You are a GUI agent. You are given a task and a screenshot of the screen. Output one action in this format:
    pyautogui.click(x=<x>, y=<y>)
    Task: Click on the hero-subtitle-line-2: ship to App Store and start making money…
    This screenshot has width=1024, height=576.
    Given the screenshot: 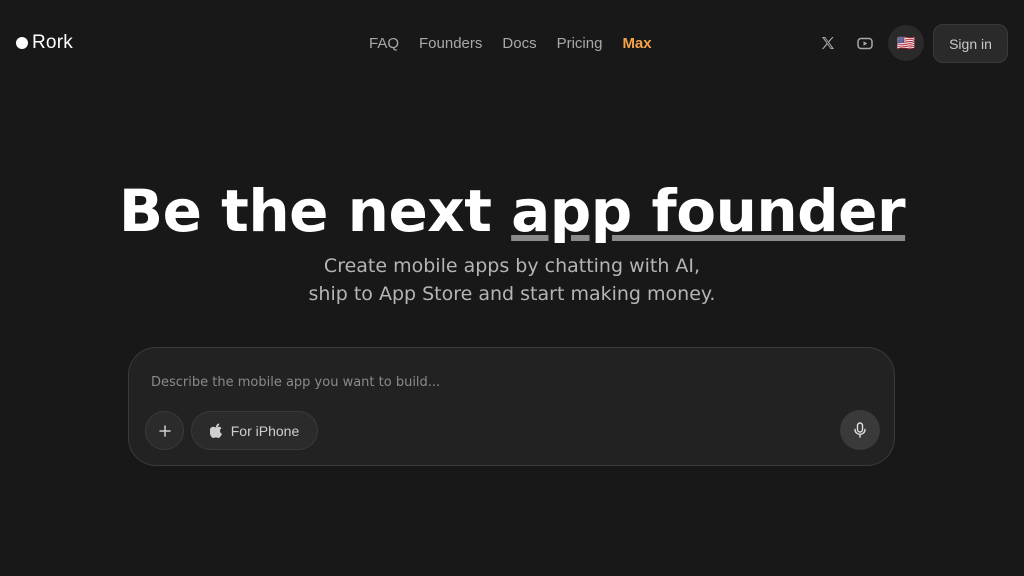 What is the action you would take?
    pyautogui.click(x=512, y=294)
    